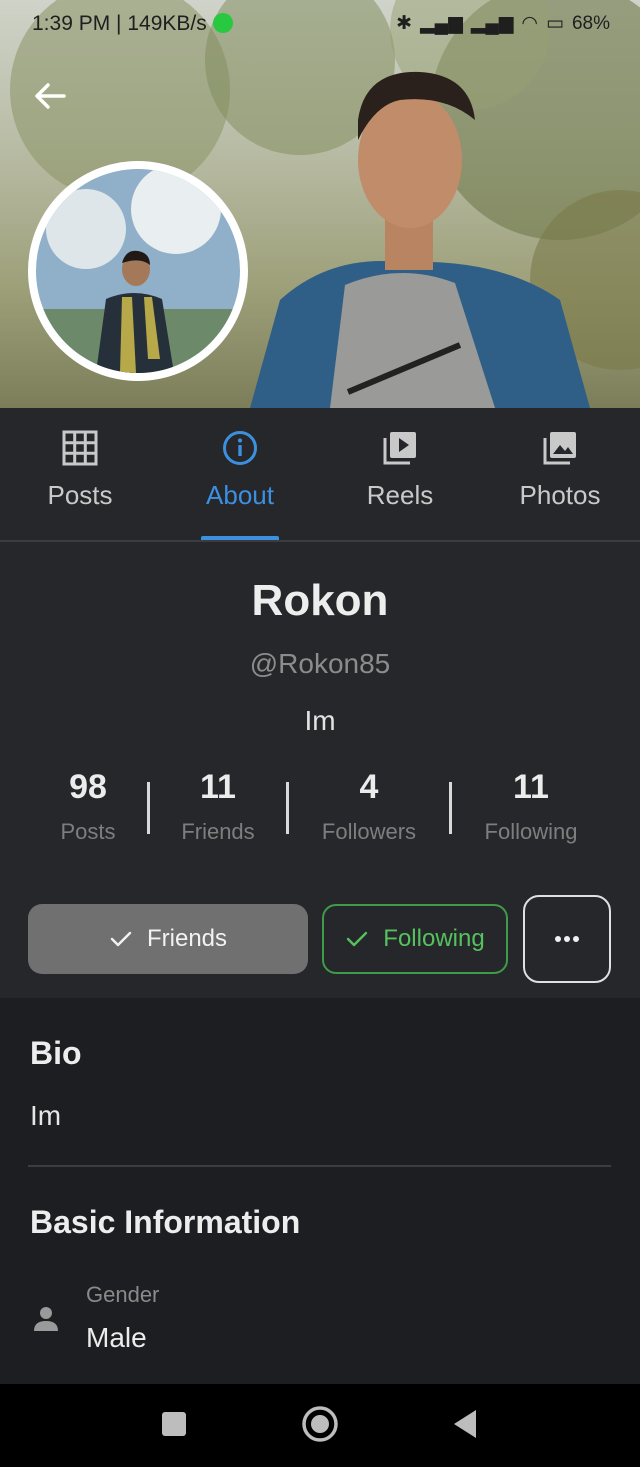  I want to click on profile-bio-short: Im, so click(320, 720).